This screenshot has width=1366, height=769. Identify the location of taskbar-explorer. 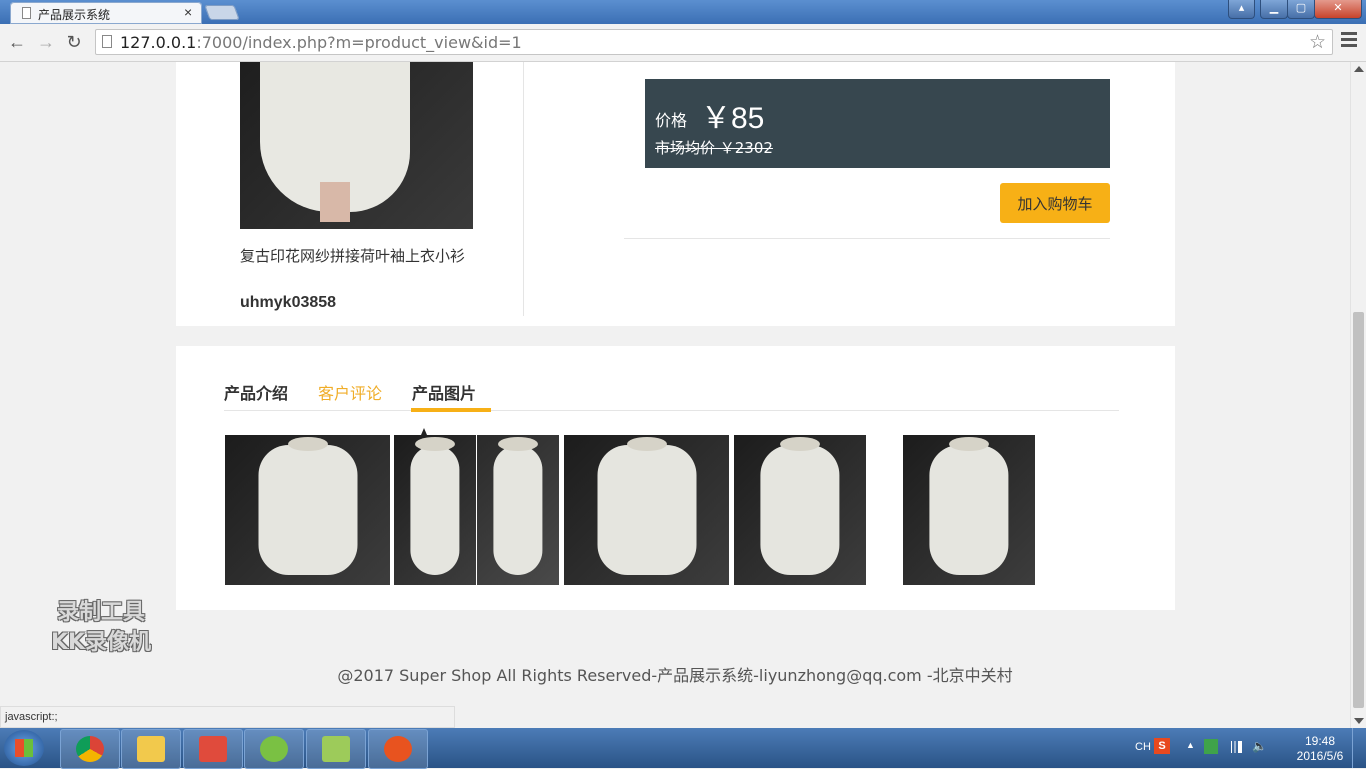
(151, 749).